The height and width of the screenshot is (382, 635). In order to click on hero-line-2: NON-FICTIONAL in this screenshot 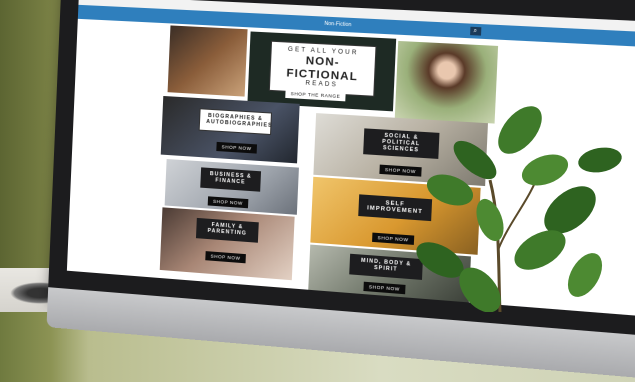, I will do `click(323, 68)`.